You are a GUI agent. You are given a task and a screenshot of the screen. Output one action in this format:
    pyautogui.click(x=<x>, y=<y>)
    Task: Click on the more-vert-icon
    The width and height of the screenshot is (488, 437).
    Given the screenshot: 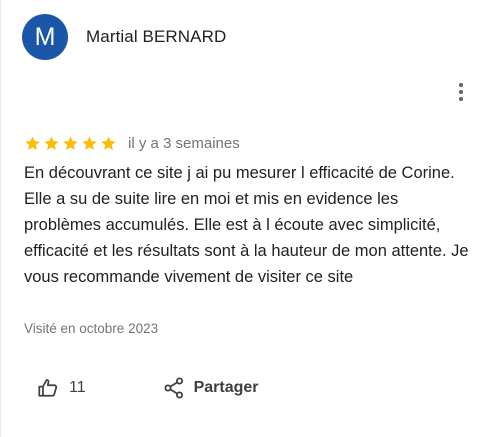 What is the action you would take?
    pyautogui.click(x=461, y=92)
    